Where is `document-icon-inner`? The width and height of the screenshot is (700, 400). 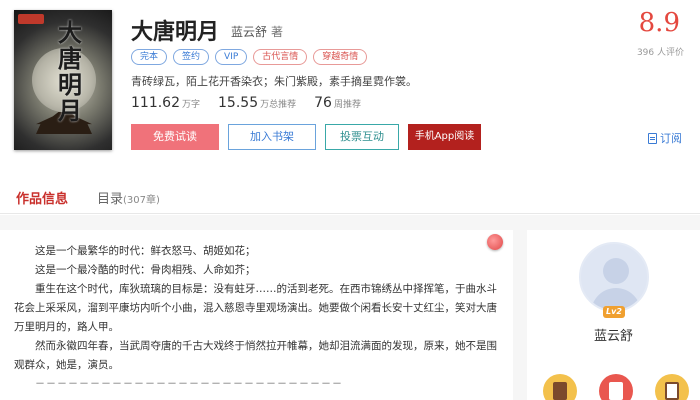
document-icon-inner is located at coordinates (616, 391).